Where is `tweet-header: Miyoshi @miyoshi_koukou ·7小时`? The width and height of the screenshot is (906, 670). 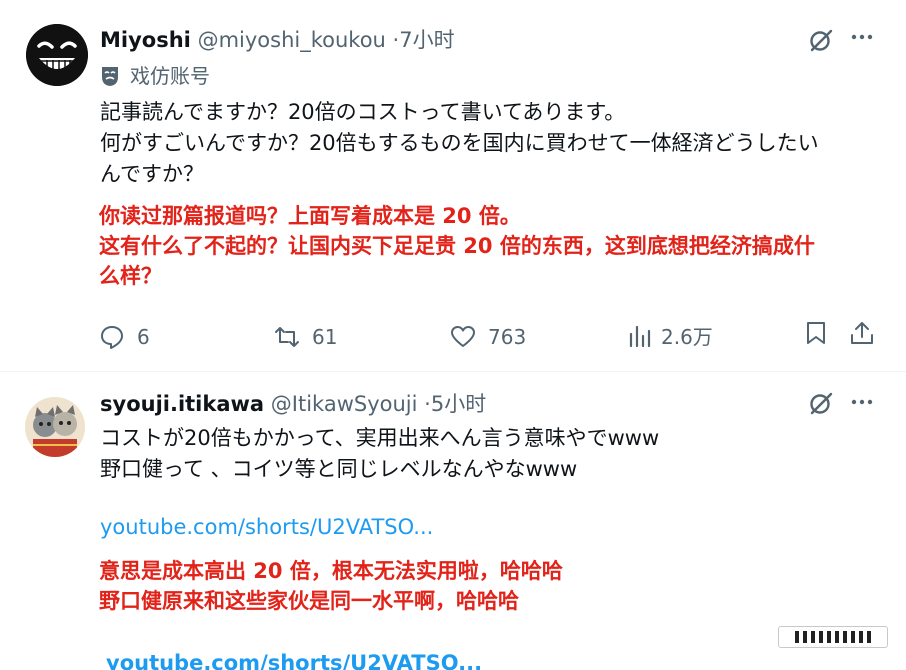
tweet-header: Miyoshi @miyoshi_koukou ·7小时 is located at coordinates (277, 40).